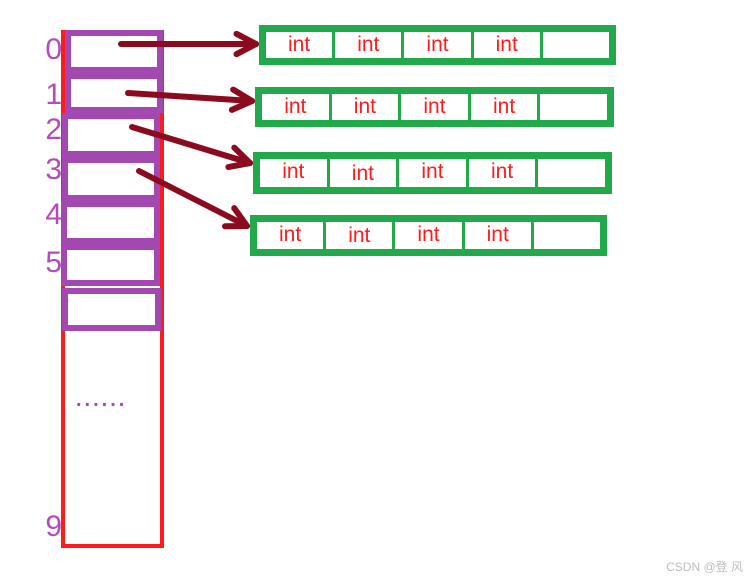 The width and height of the screenshot is (751, 581). I want to click on int-row-3: int int int int, so click(428, 235).